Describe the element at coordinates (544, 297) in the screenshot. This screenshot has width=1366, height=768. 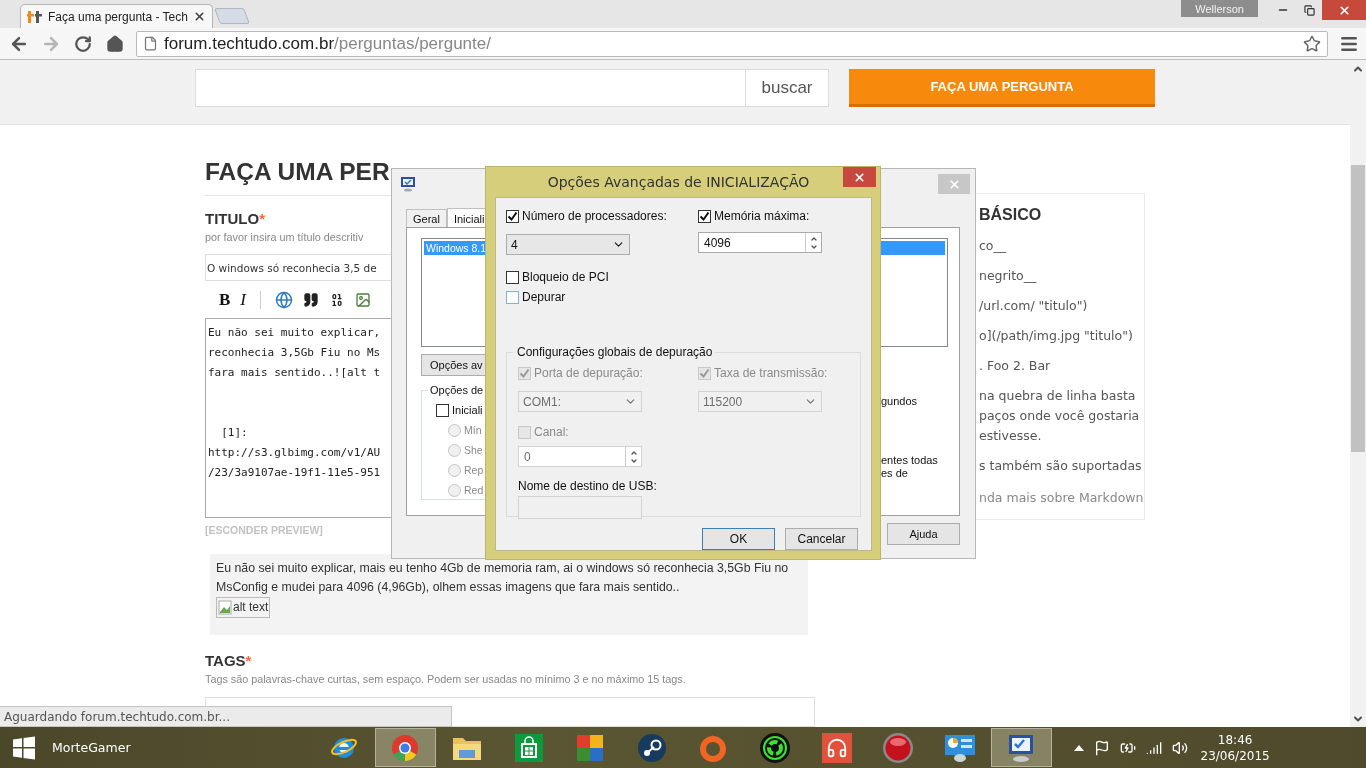
I see `checkbox-label: Depurar` at that location.